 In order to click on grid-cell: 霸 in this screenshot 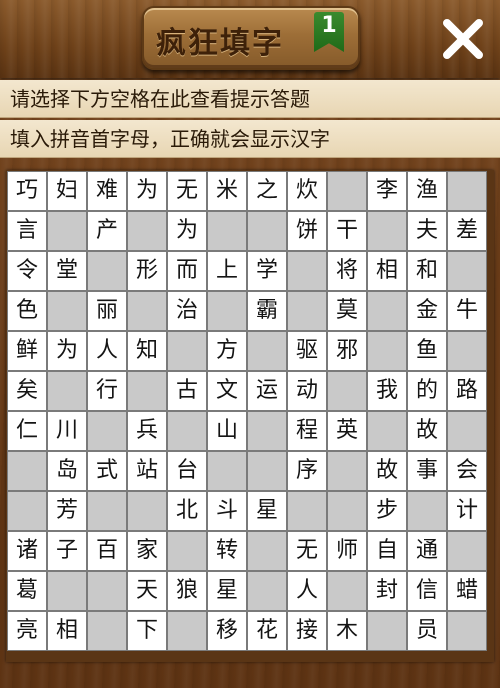, I will do `click(267, 311)`.